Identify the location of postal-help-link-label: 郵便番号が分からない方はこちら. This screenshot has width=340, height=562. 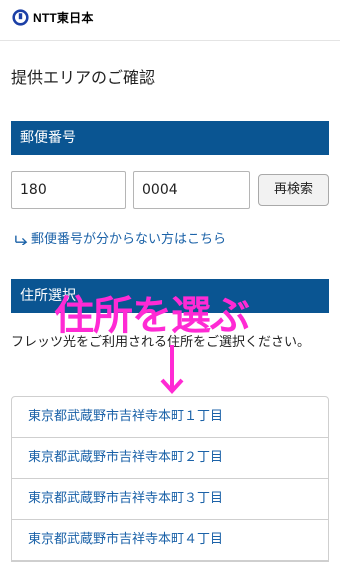
(129, 239).